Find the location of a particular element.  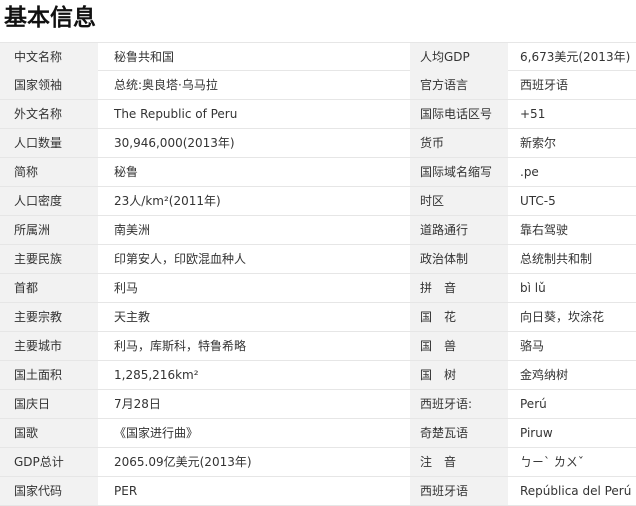

row-key-left: 国土面积 is located at coordinates (49, 375).